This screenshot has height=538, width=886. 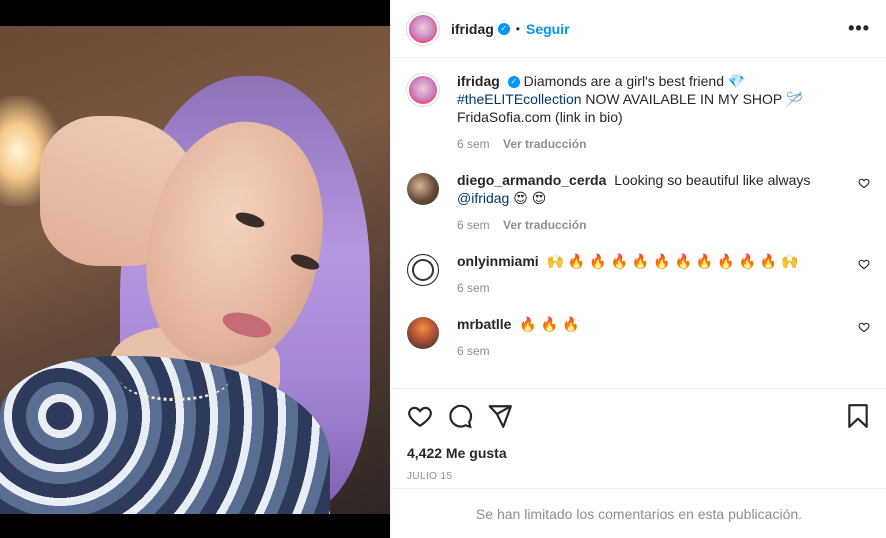 I want to click on post-actions: 4,422 Me gusta JULIO 15, so click(x=638, y=435).